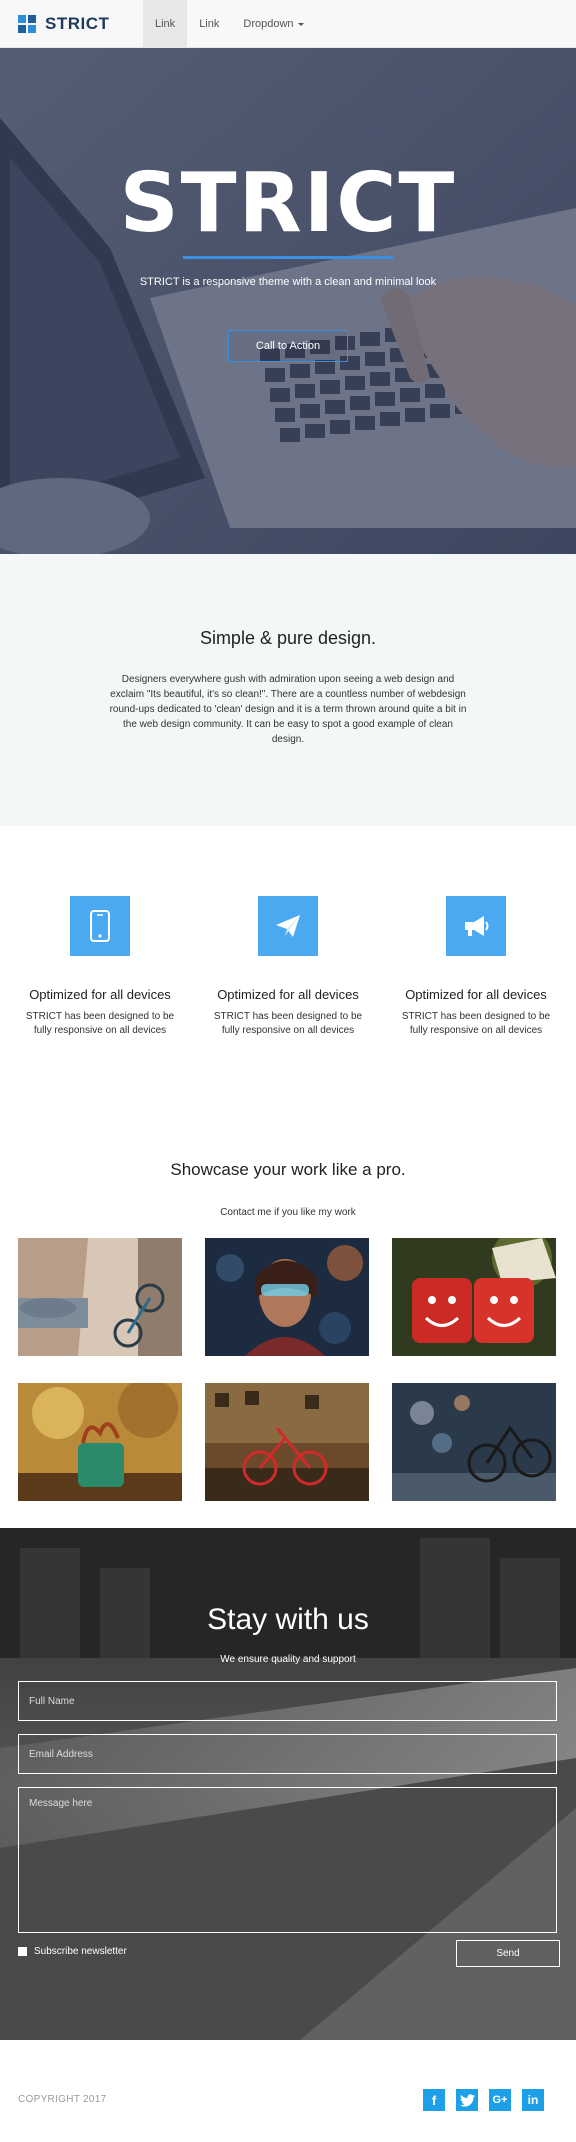 Image resolution: width=576 pixels, height=2142 pixels. What do you see at coordinates (287, 1701) in the screenshot?
I see `full-name-input: Full Name` at bounding box center [287, 1701].